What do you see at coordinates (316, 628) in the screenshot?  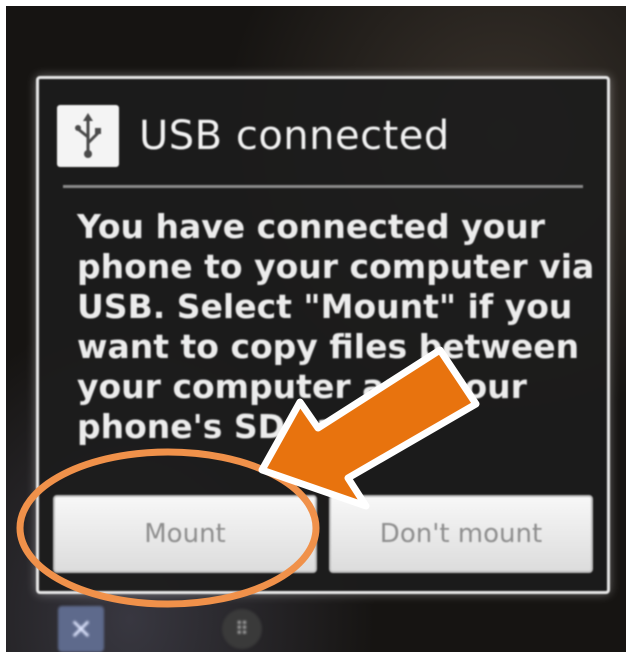 I see `home-screen-dock: ✕ ⠿` at bounding box center [316, 628].